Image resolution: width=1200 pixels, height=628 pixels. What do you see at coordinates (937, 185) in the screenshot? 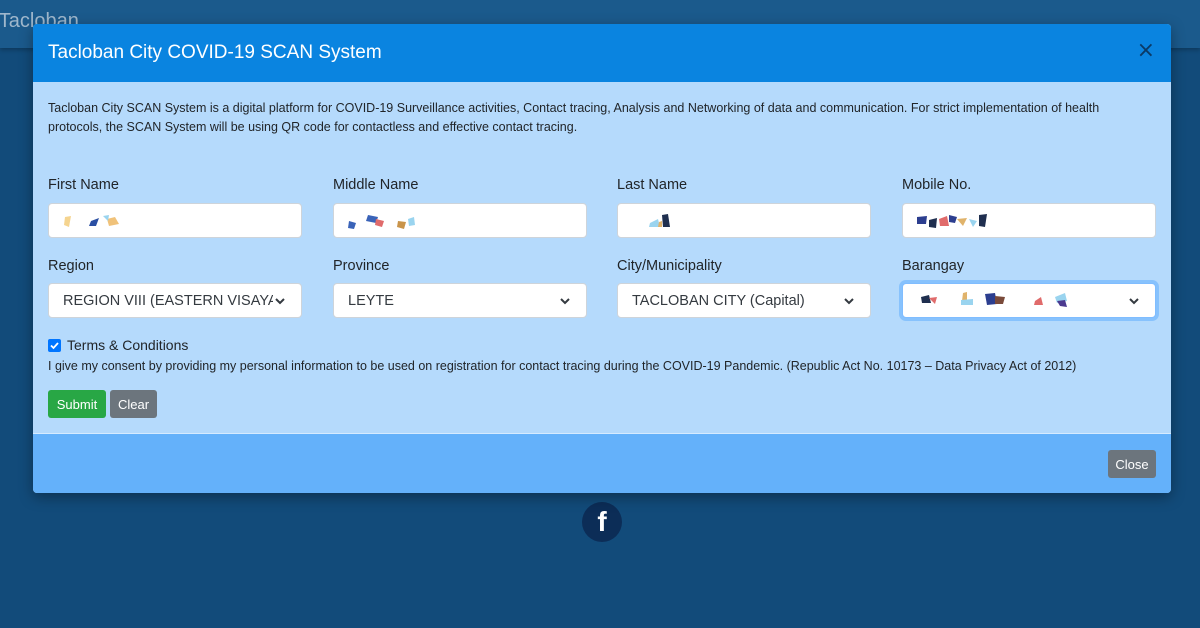
I see `mobile-label: Mobile No.` at bounding box center [937, 185].